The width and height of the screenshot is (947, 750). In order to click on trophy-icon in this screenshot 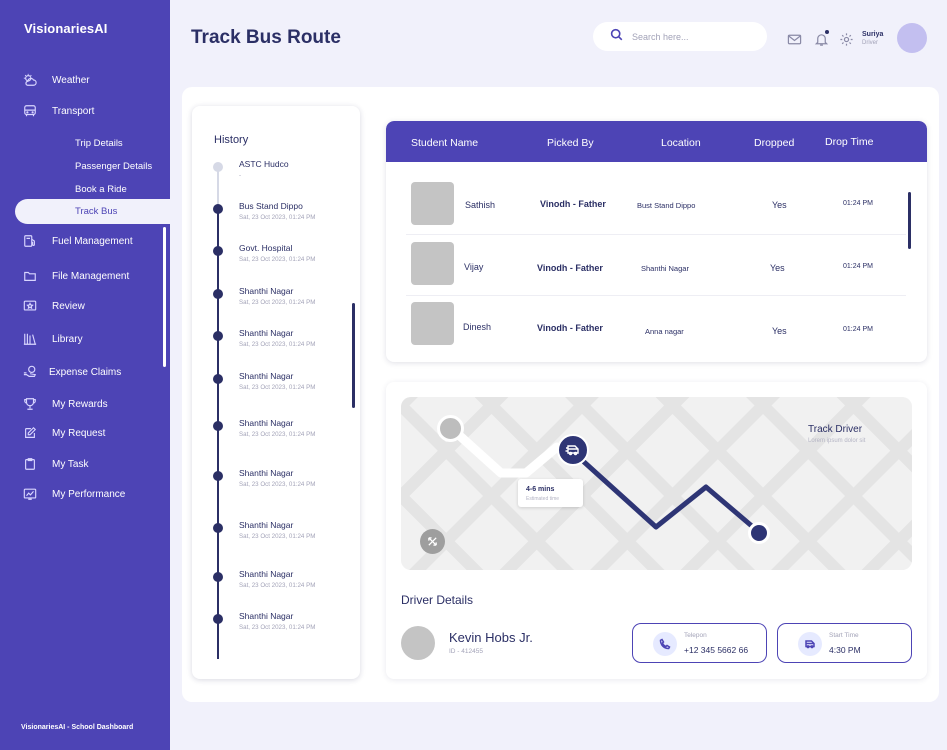, I will do `click(30, 404)`.